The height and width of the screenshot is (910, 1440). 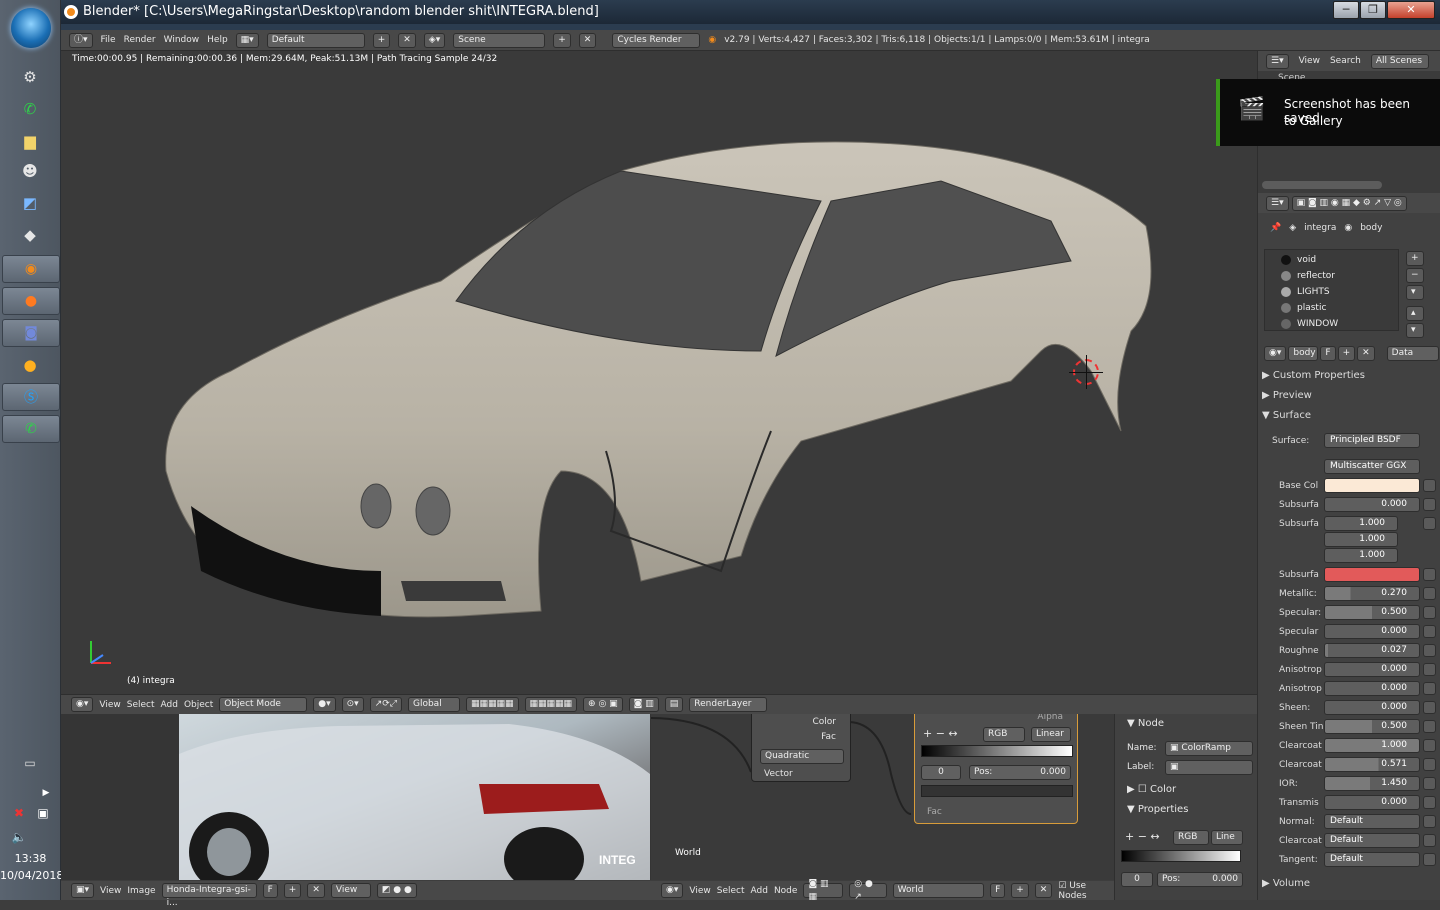 What do you see at coordinates (1309, 61) in the screenshot?
I see `outliner-menu-view: View` at bounding box center [1309, 61].